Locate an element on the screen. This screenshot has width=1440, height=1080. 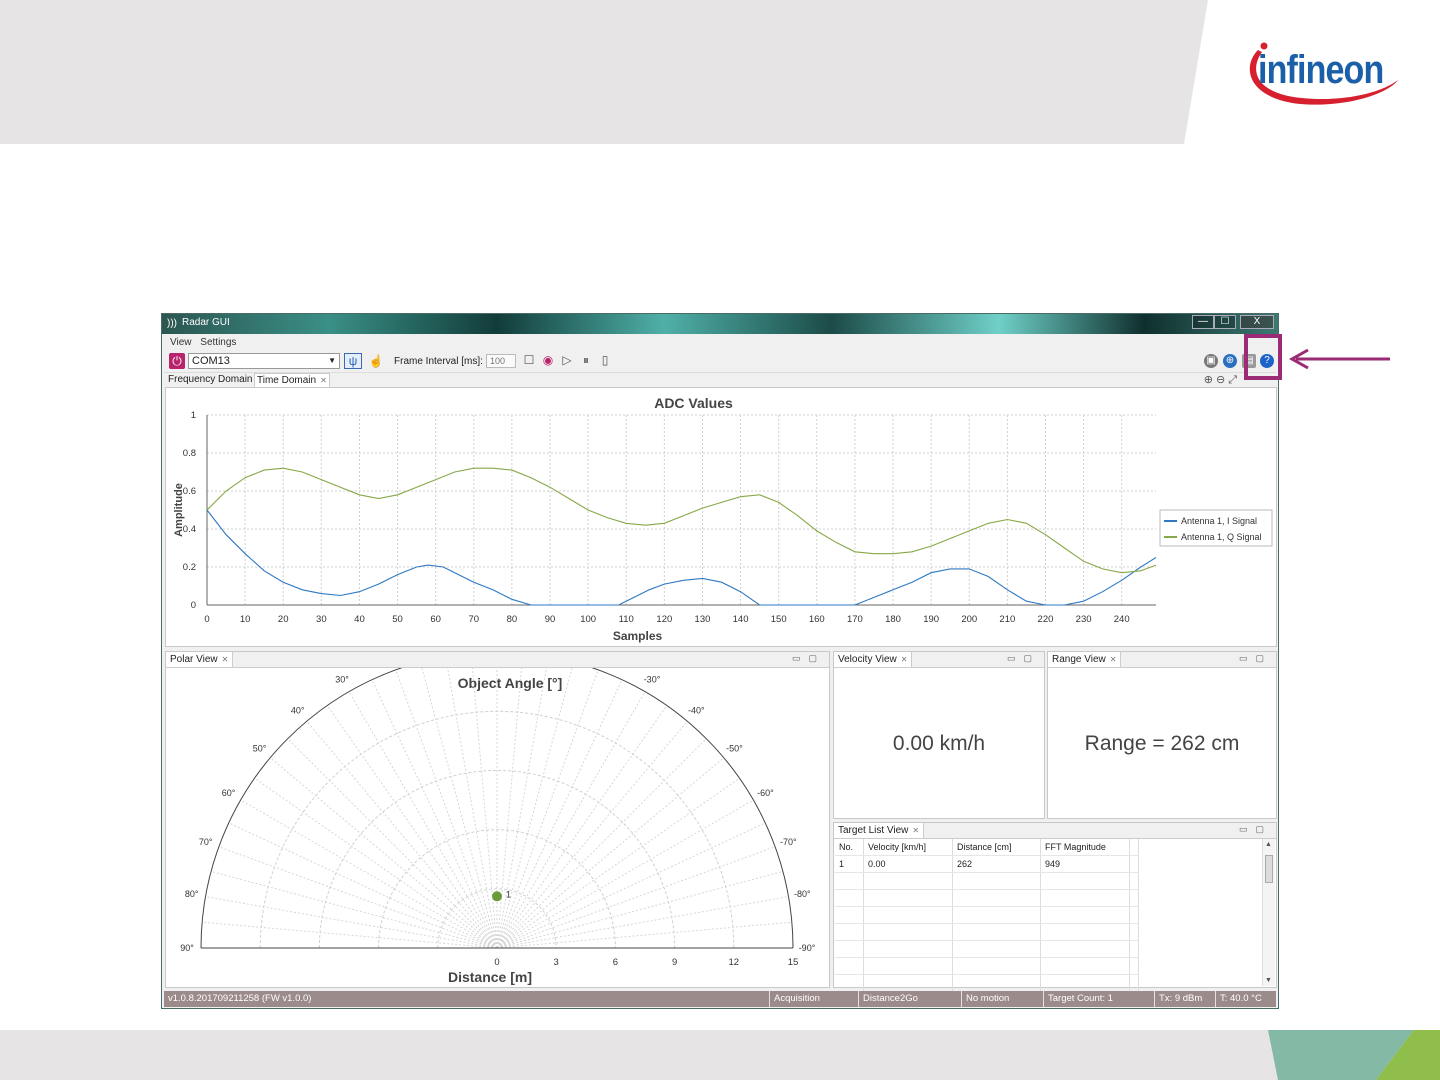
x-tick-label: 140 is located at coordinates (741, 619).